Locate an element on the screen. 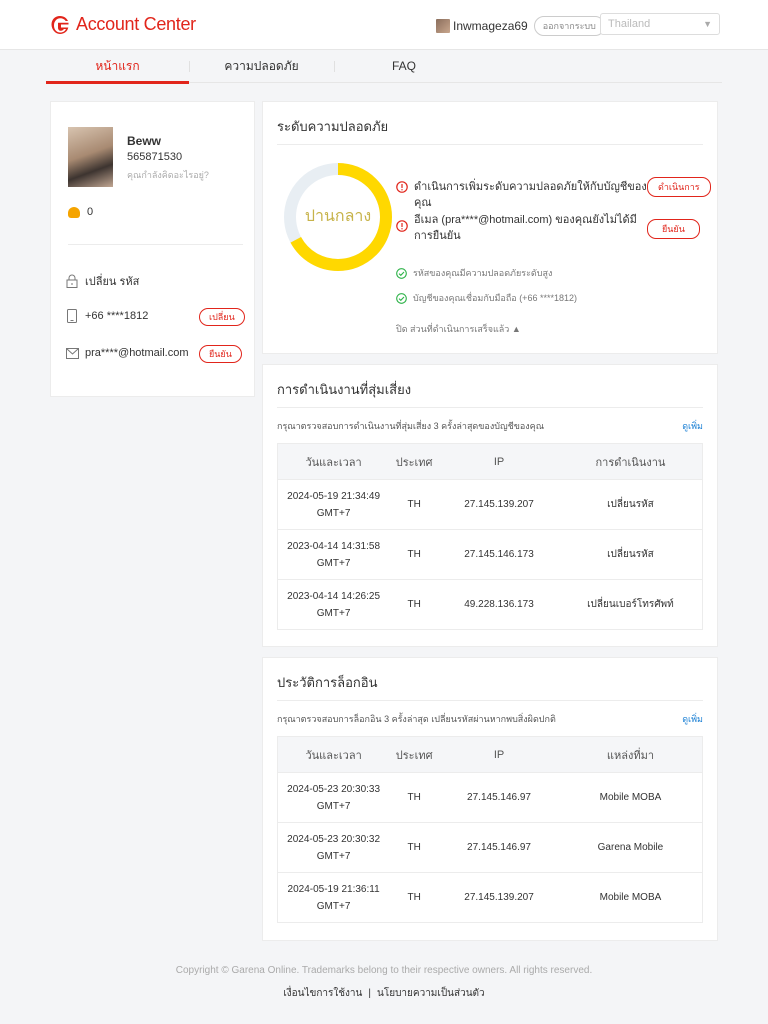 The height and width of the screenshot is (1024, 768). login-history-more-link: ดูเพิ่ม is located at coordinates (692, 719).